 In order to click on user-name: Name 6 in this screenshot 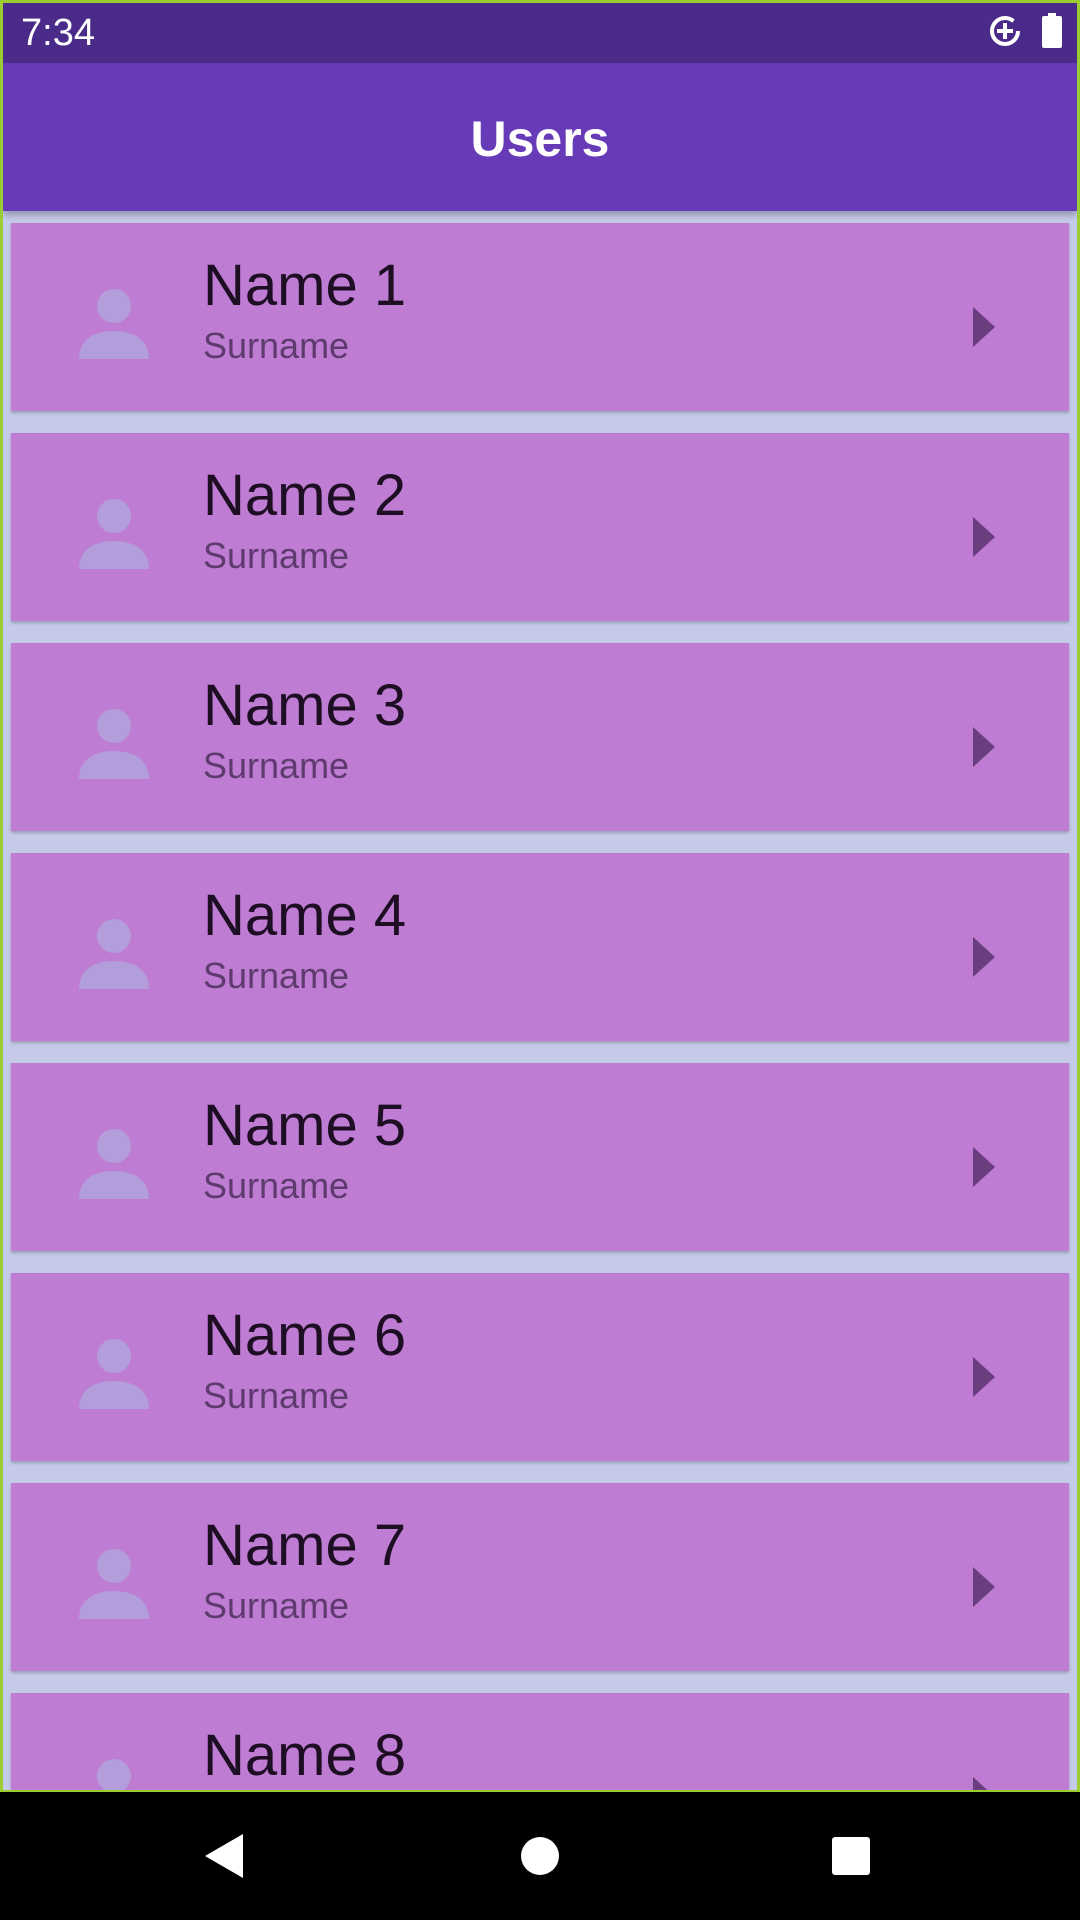, I will do `click(305, 1335)`.